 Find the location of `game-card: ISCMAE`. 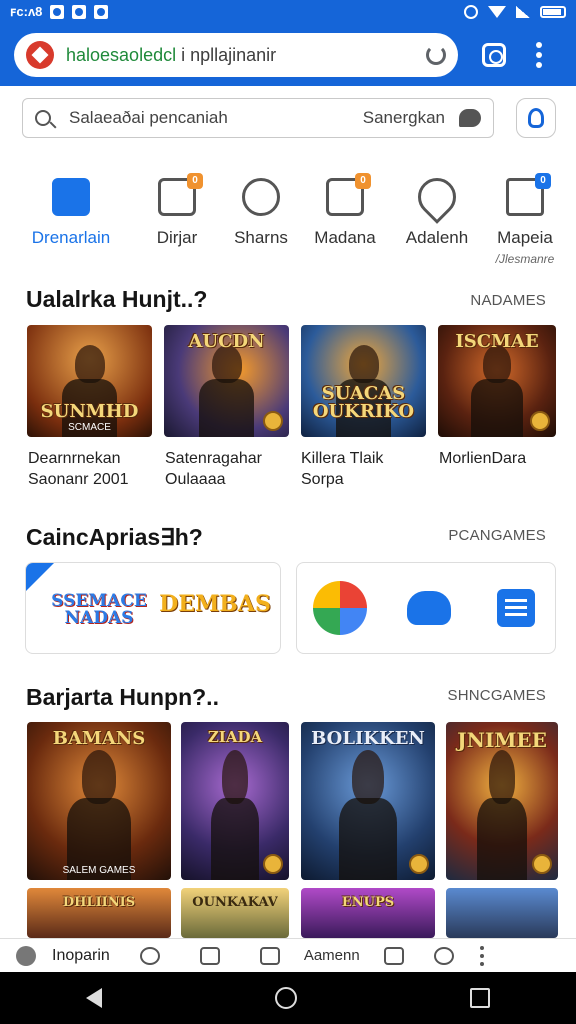

game-card: ISCMAE is located at coordinates (497, 381).